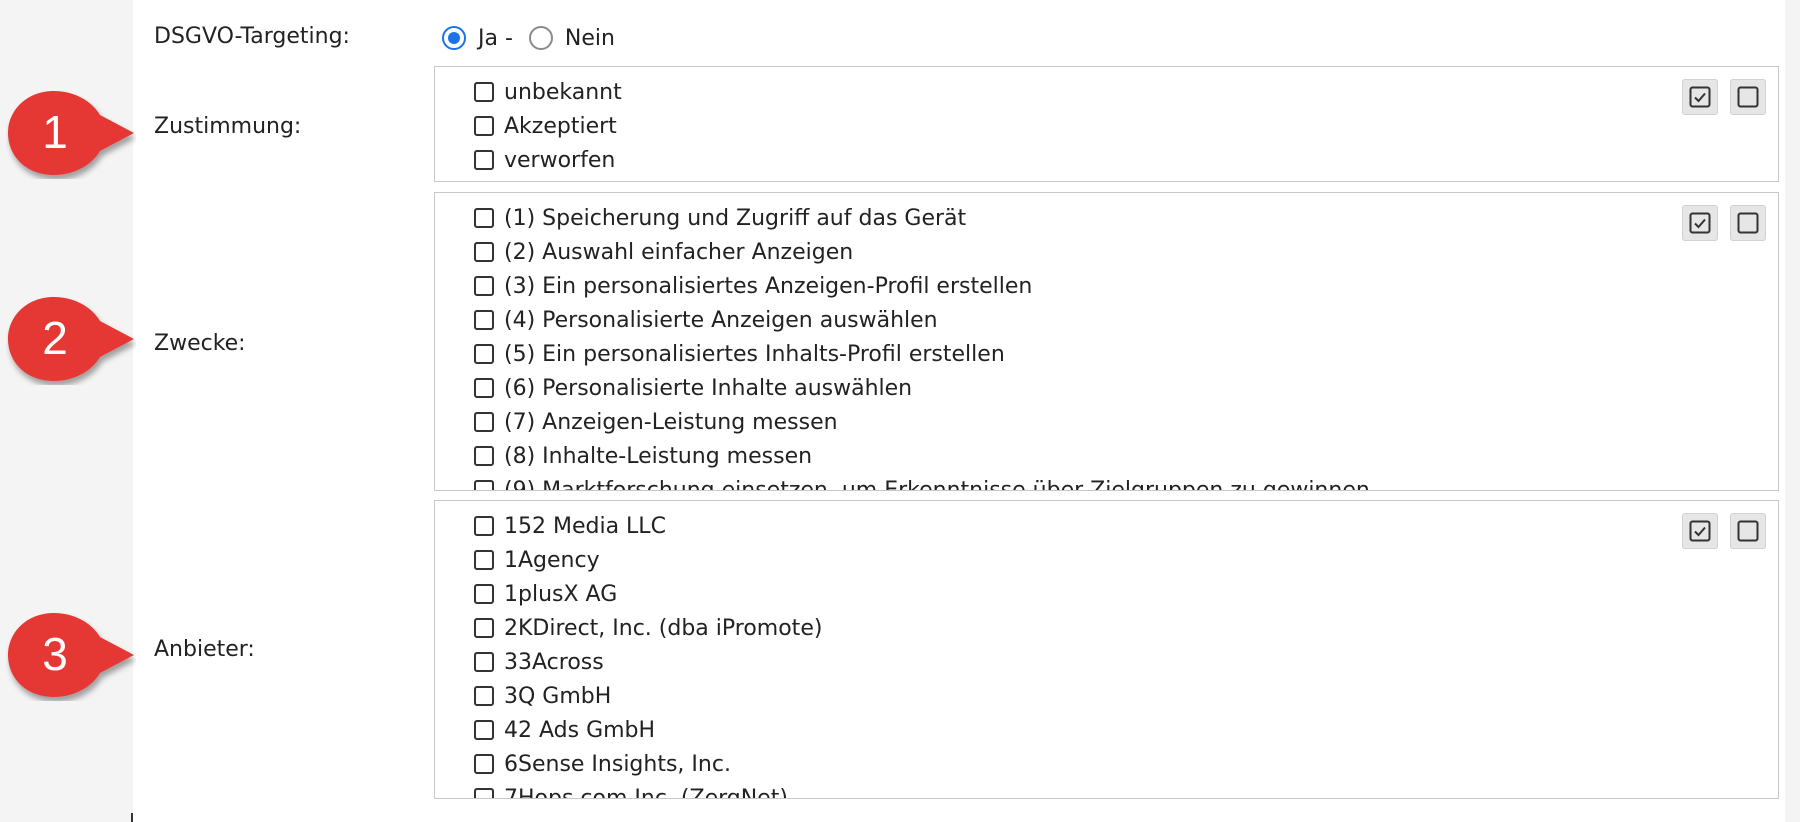 The image size is (1800, 822). Describe the element at coordinates (228, 126) in the screenshot. I see `zustimmung-label: Zustimmung:` at that location.